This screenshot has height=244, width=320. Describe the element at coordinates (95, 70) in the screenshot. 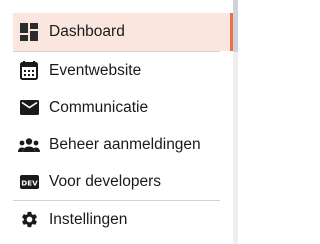

I see `sidebar-item-label: Eventwebsite` at that location.